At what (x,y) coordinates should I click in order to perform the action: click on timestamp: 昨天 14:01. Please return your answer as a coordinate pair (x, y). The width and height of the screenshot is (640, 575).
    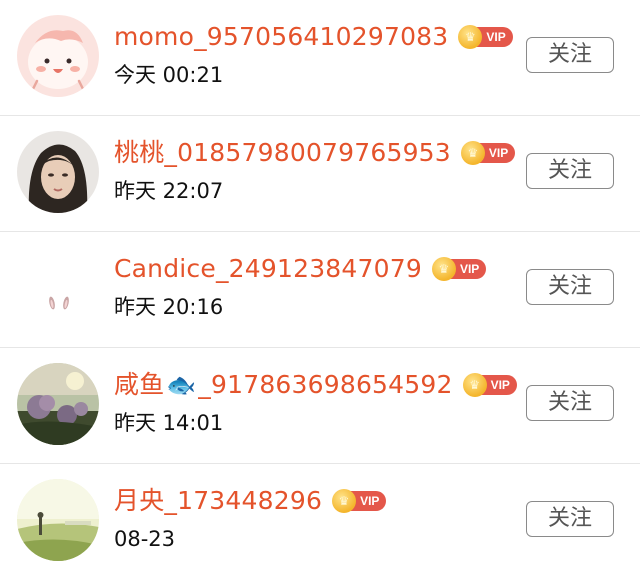
    Looking at the image, I should click on (169, 423).